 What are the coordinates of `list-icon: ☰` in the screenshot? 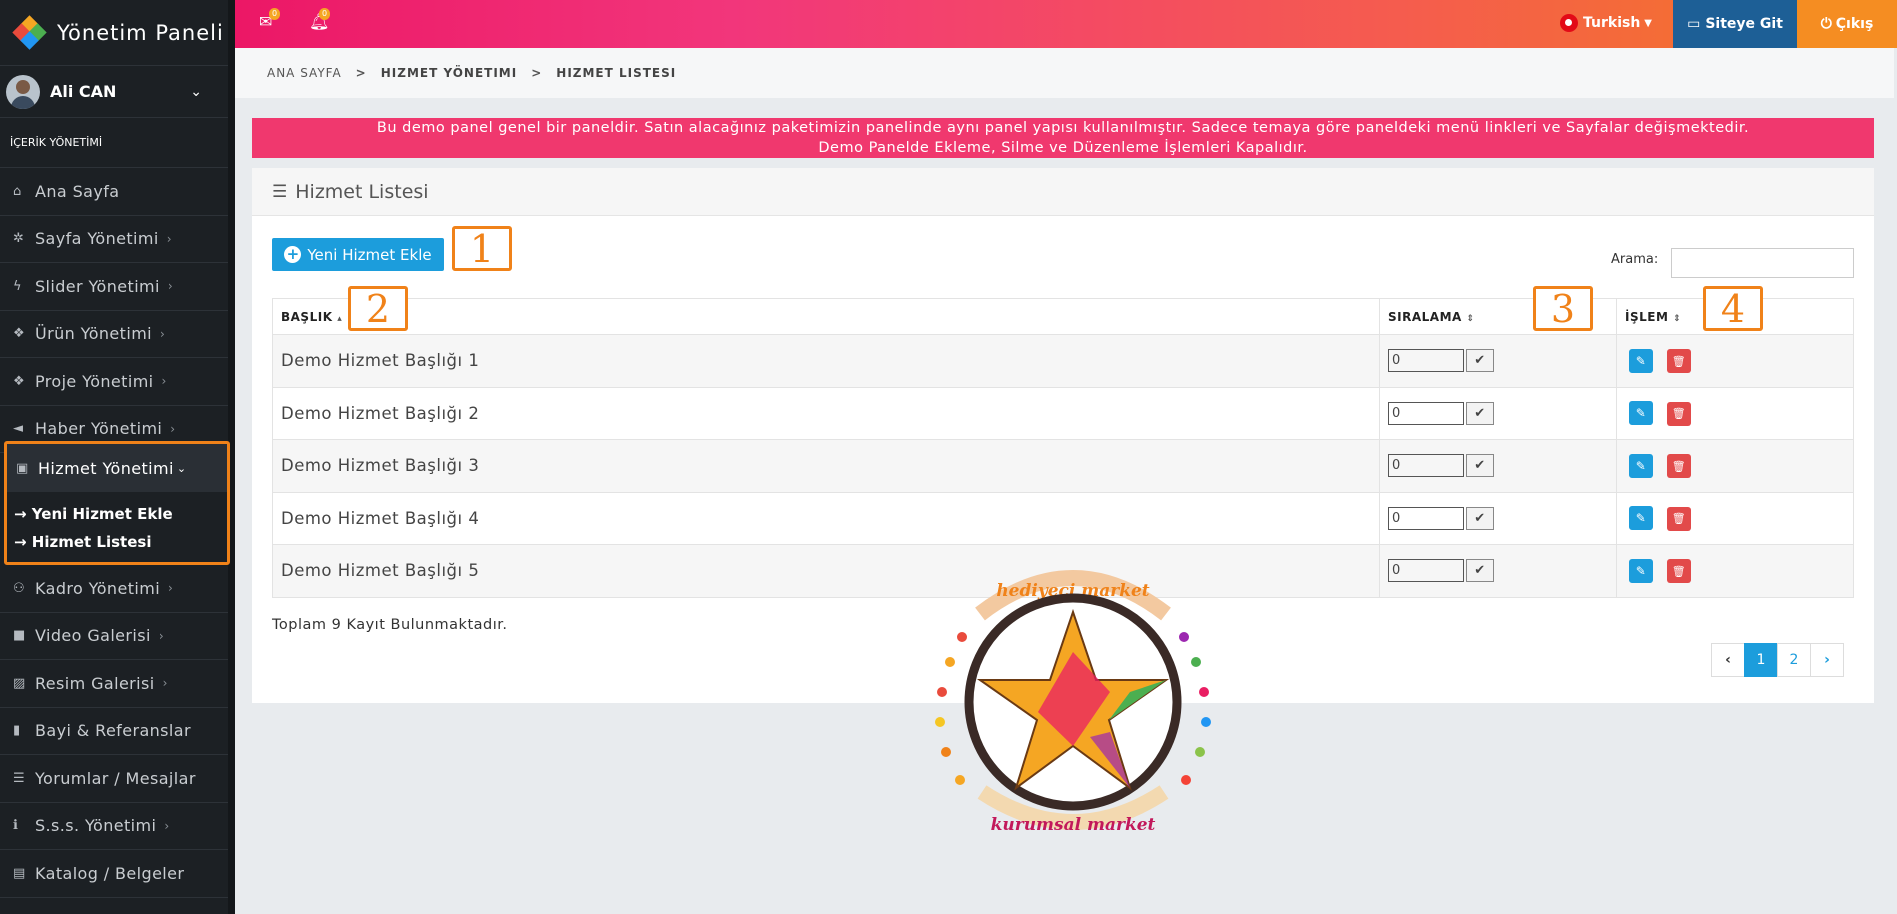 It's located at (19, 778).